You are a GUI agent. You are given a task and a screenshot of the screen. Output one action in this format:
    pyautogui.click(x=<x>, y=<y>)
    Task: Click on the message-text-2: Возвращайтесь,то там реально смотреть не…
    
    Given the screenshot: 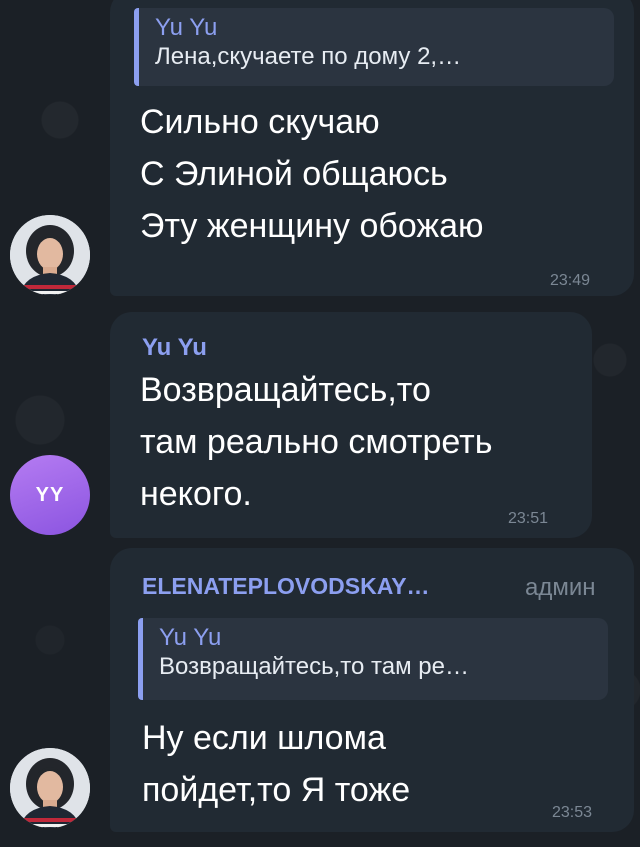 What is the action you would take?
    pyautogui.click(x=316, y=442)
    